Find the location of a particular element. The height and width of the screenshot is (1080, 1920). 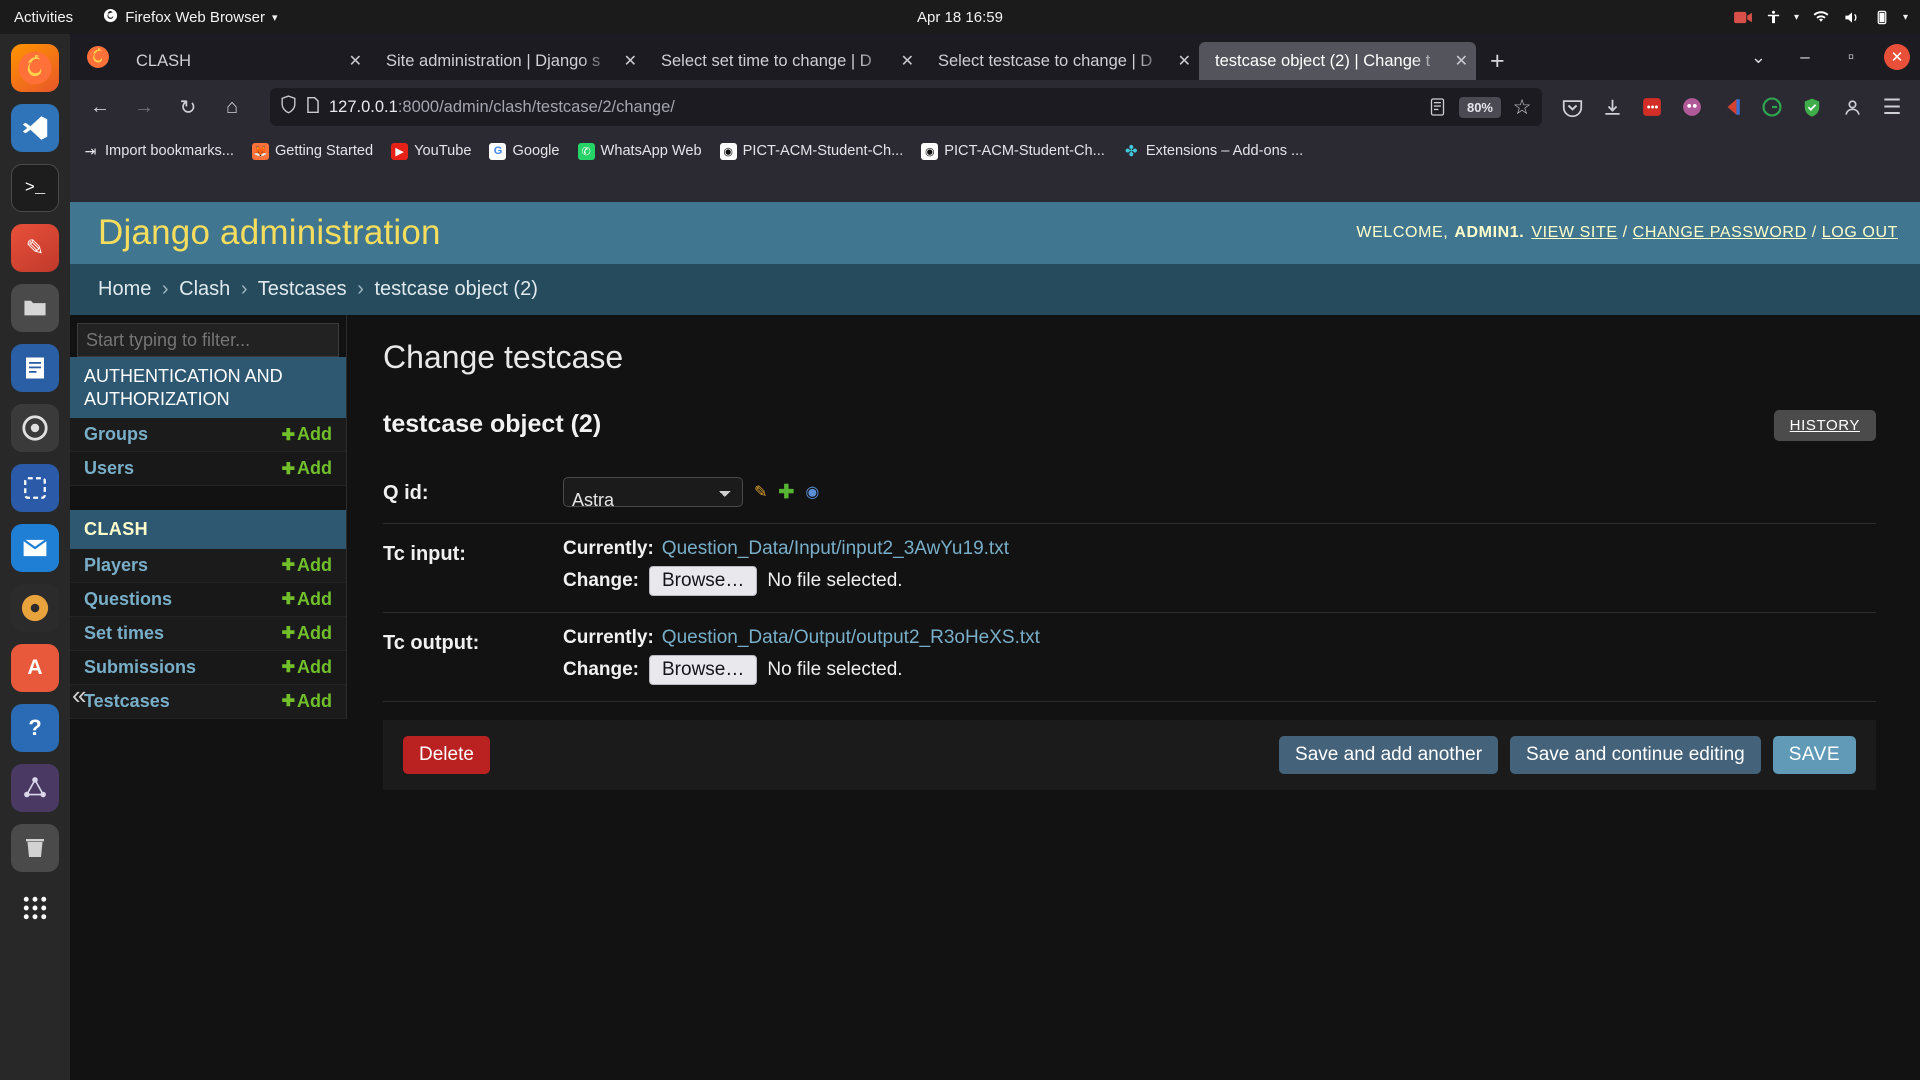

window-minimize-button: – is located at coordinates (1805, 57).